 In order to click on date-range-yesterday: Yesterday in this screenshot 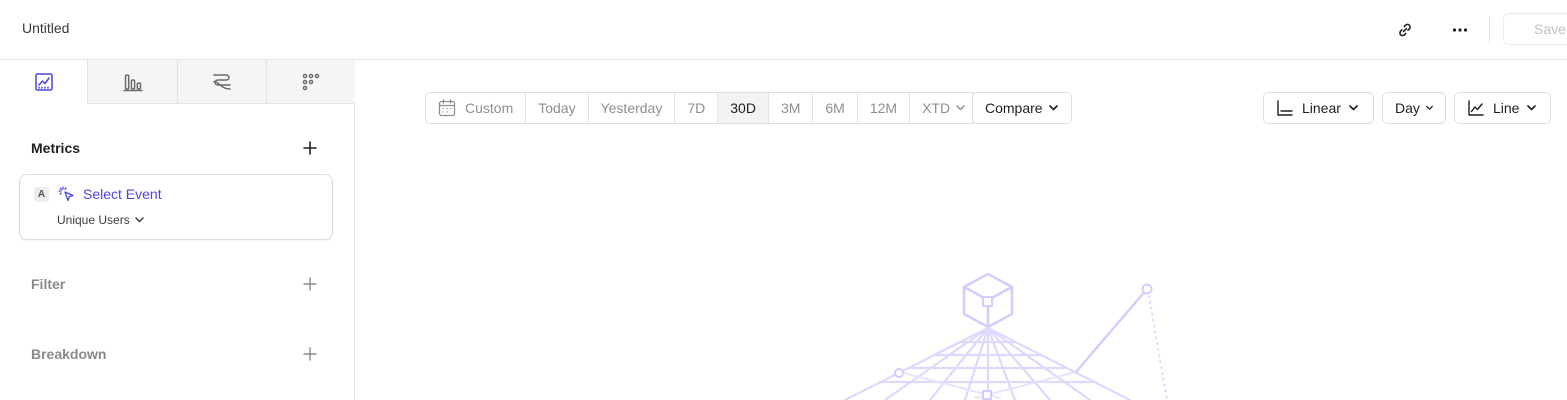, I will do `click(631, 108)`.